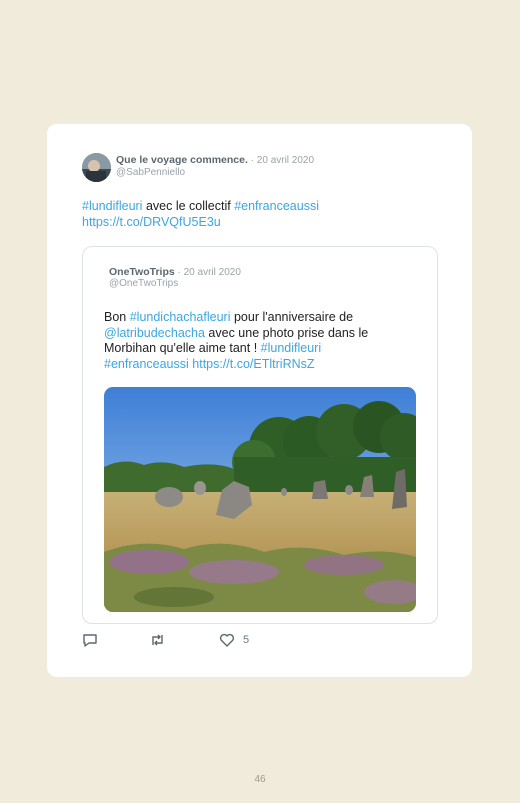 This screenshot has width=520, height=803. I want to click on page-number: 46, so click(260, 779).